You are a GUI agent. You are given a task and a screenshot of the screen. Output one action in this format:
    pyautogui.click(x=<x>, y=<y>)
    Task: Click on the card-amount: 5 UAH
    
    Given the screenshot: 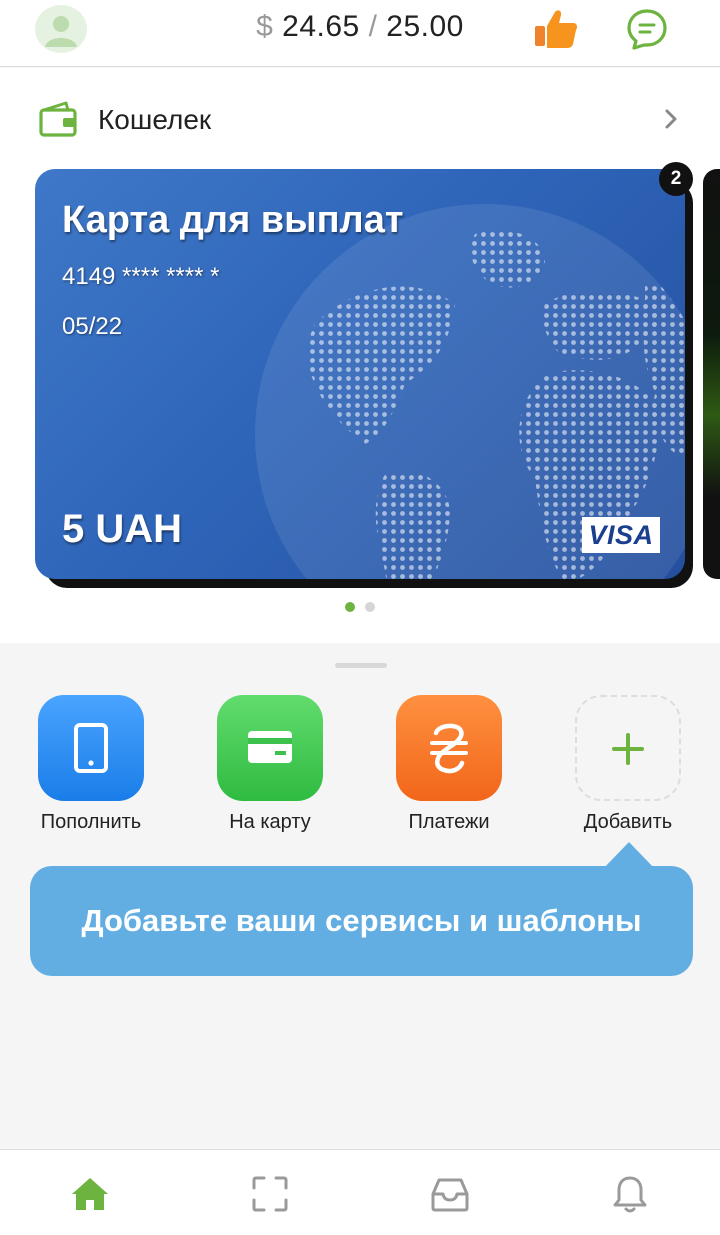 What is the action you would take?
    pyautogui.click(x=122, y=529)
    